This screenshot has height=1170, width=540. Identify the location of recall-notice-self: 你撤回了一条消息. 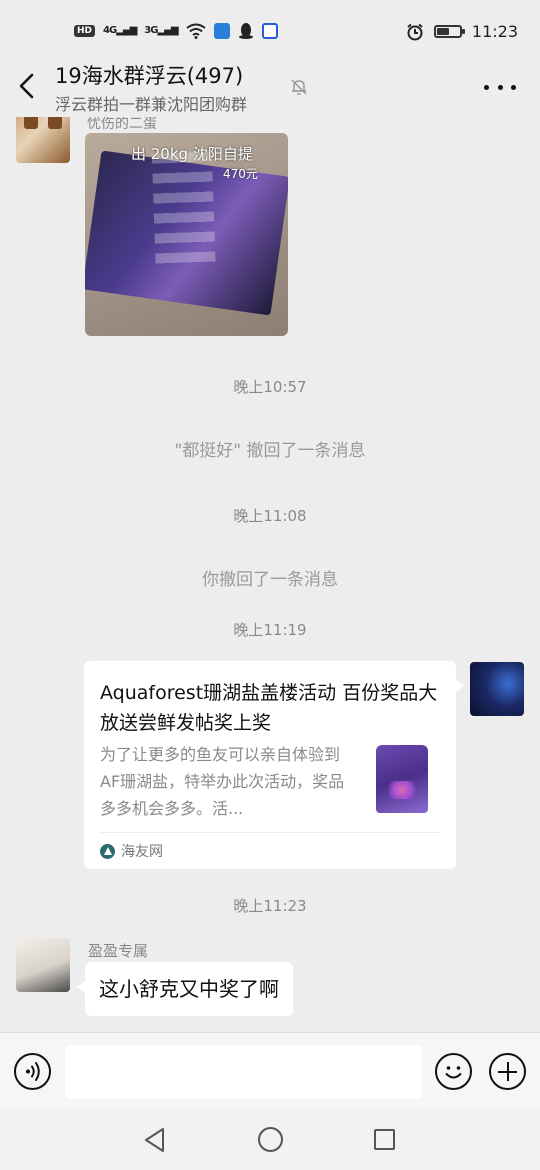
(270, 580).